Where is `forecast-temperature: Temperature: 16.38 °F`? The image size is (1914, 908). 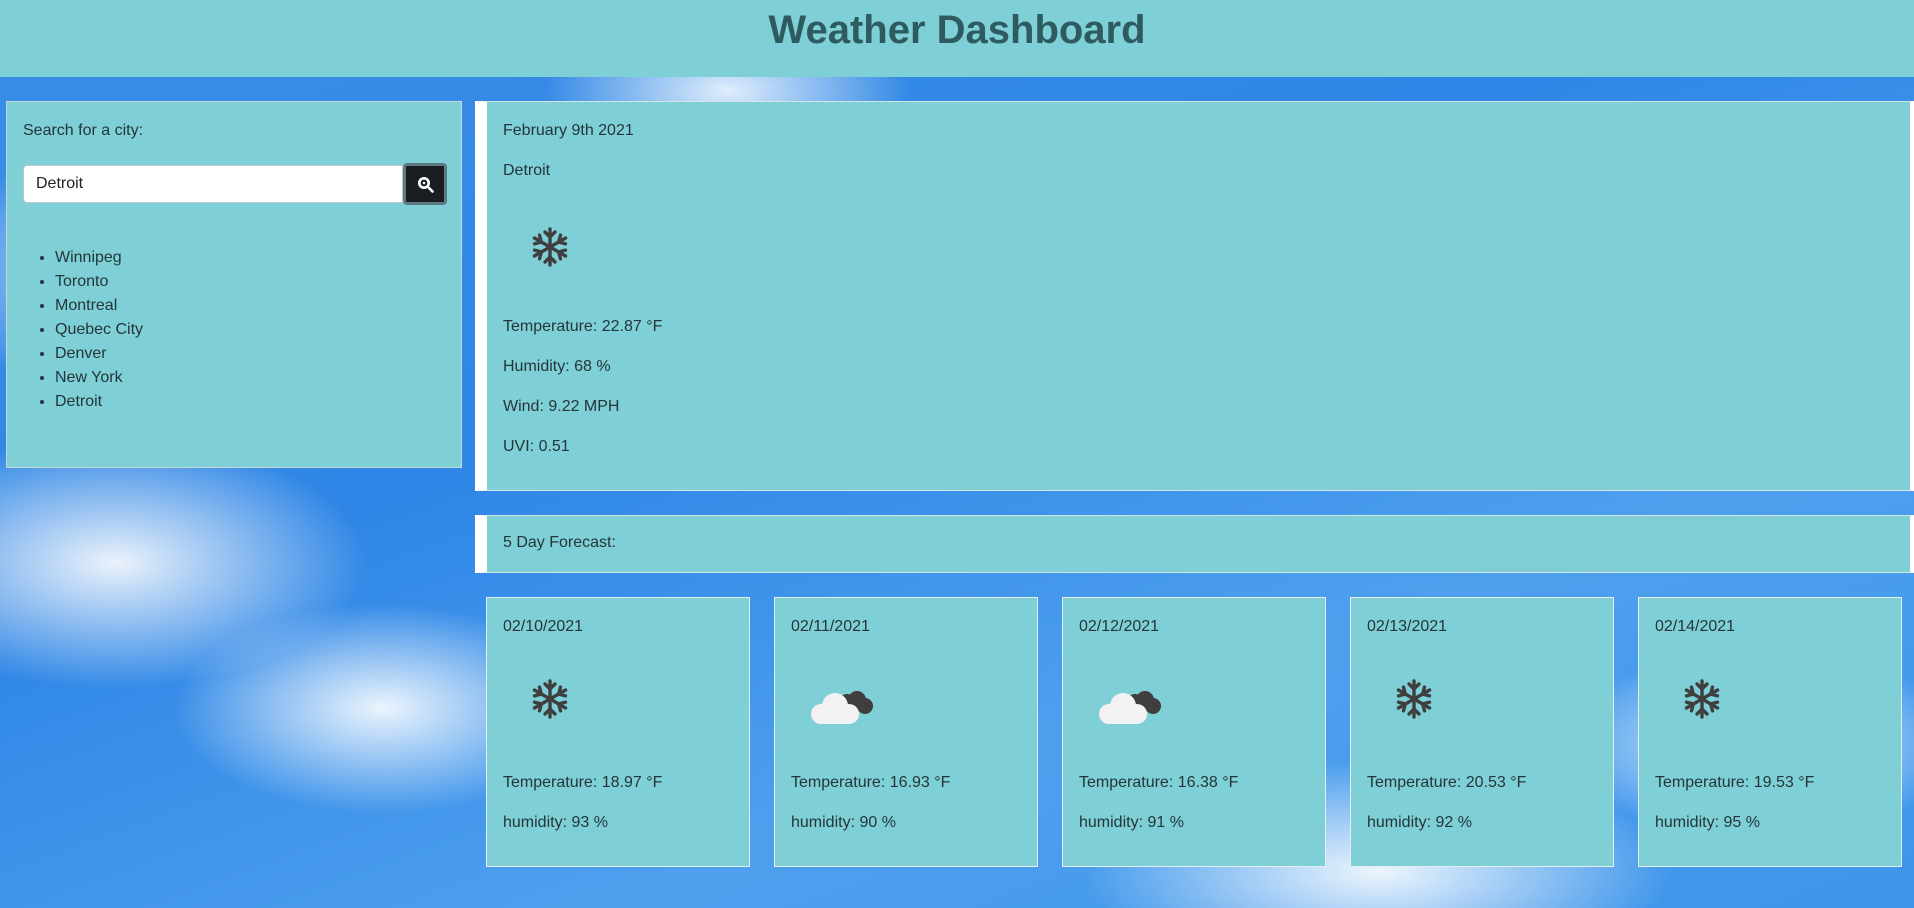
forecast-temperature: Temperature: 16.38 °F is located at coordinates (1159, 782).